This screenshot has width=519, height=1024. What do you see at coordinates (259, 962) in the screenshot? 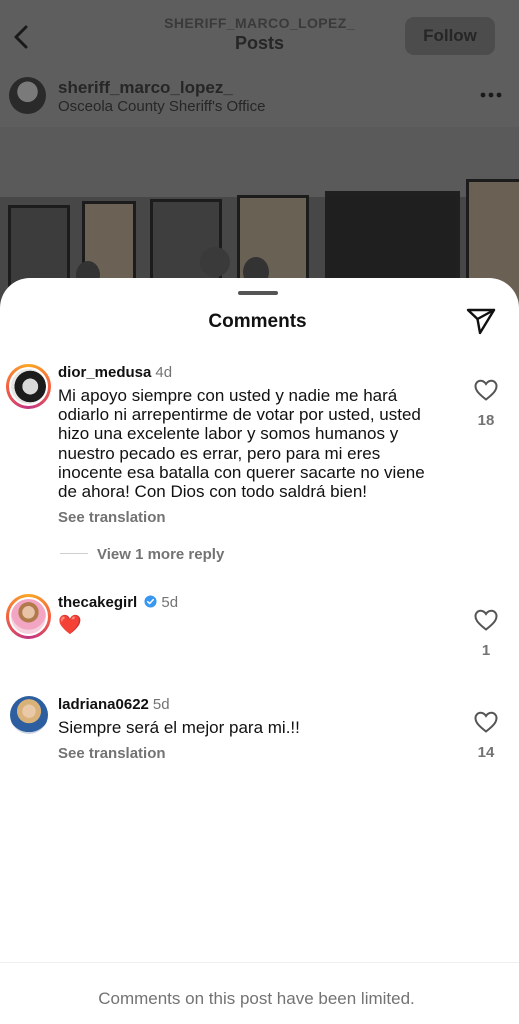
I see `footer-divider` at bounding box center [259, 962].